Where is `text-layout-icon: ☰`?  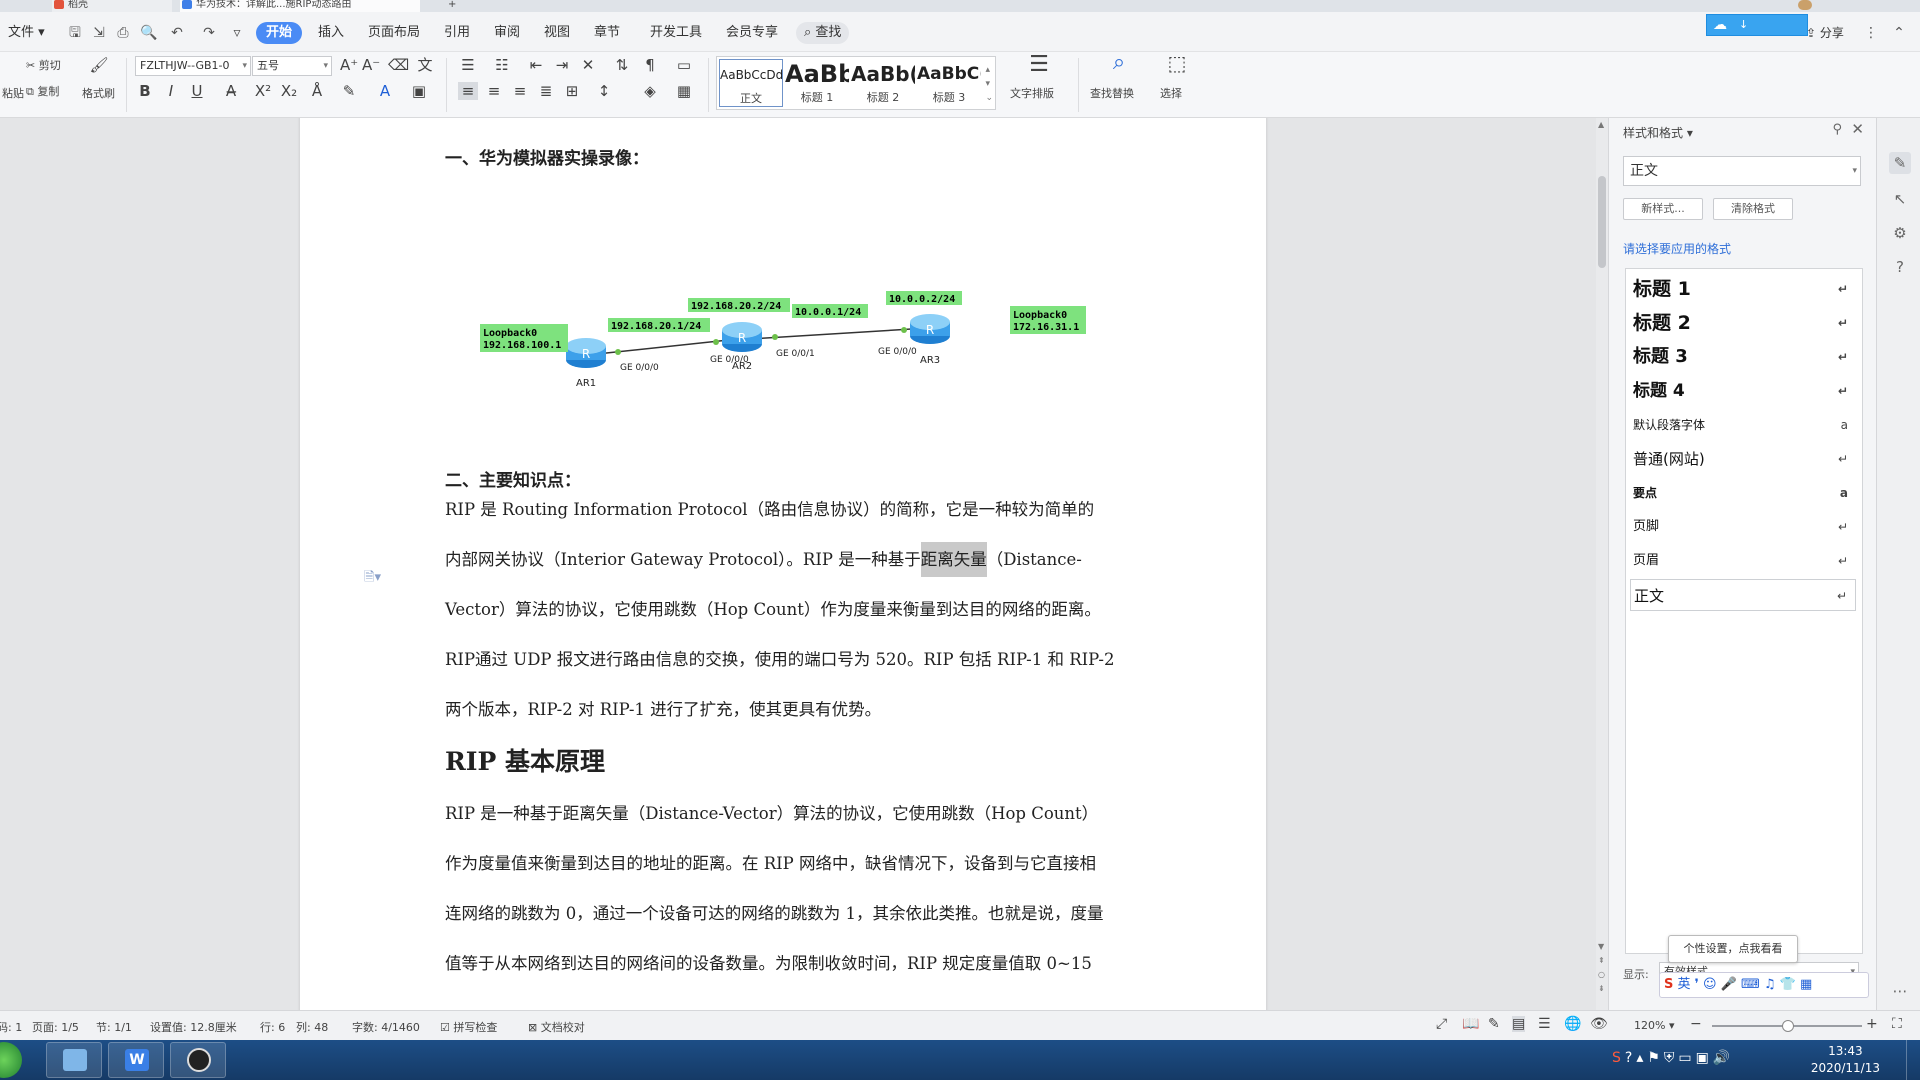
text-layout-icon: ☰ is located at coordinates (1039, 65).